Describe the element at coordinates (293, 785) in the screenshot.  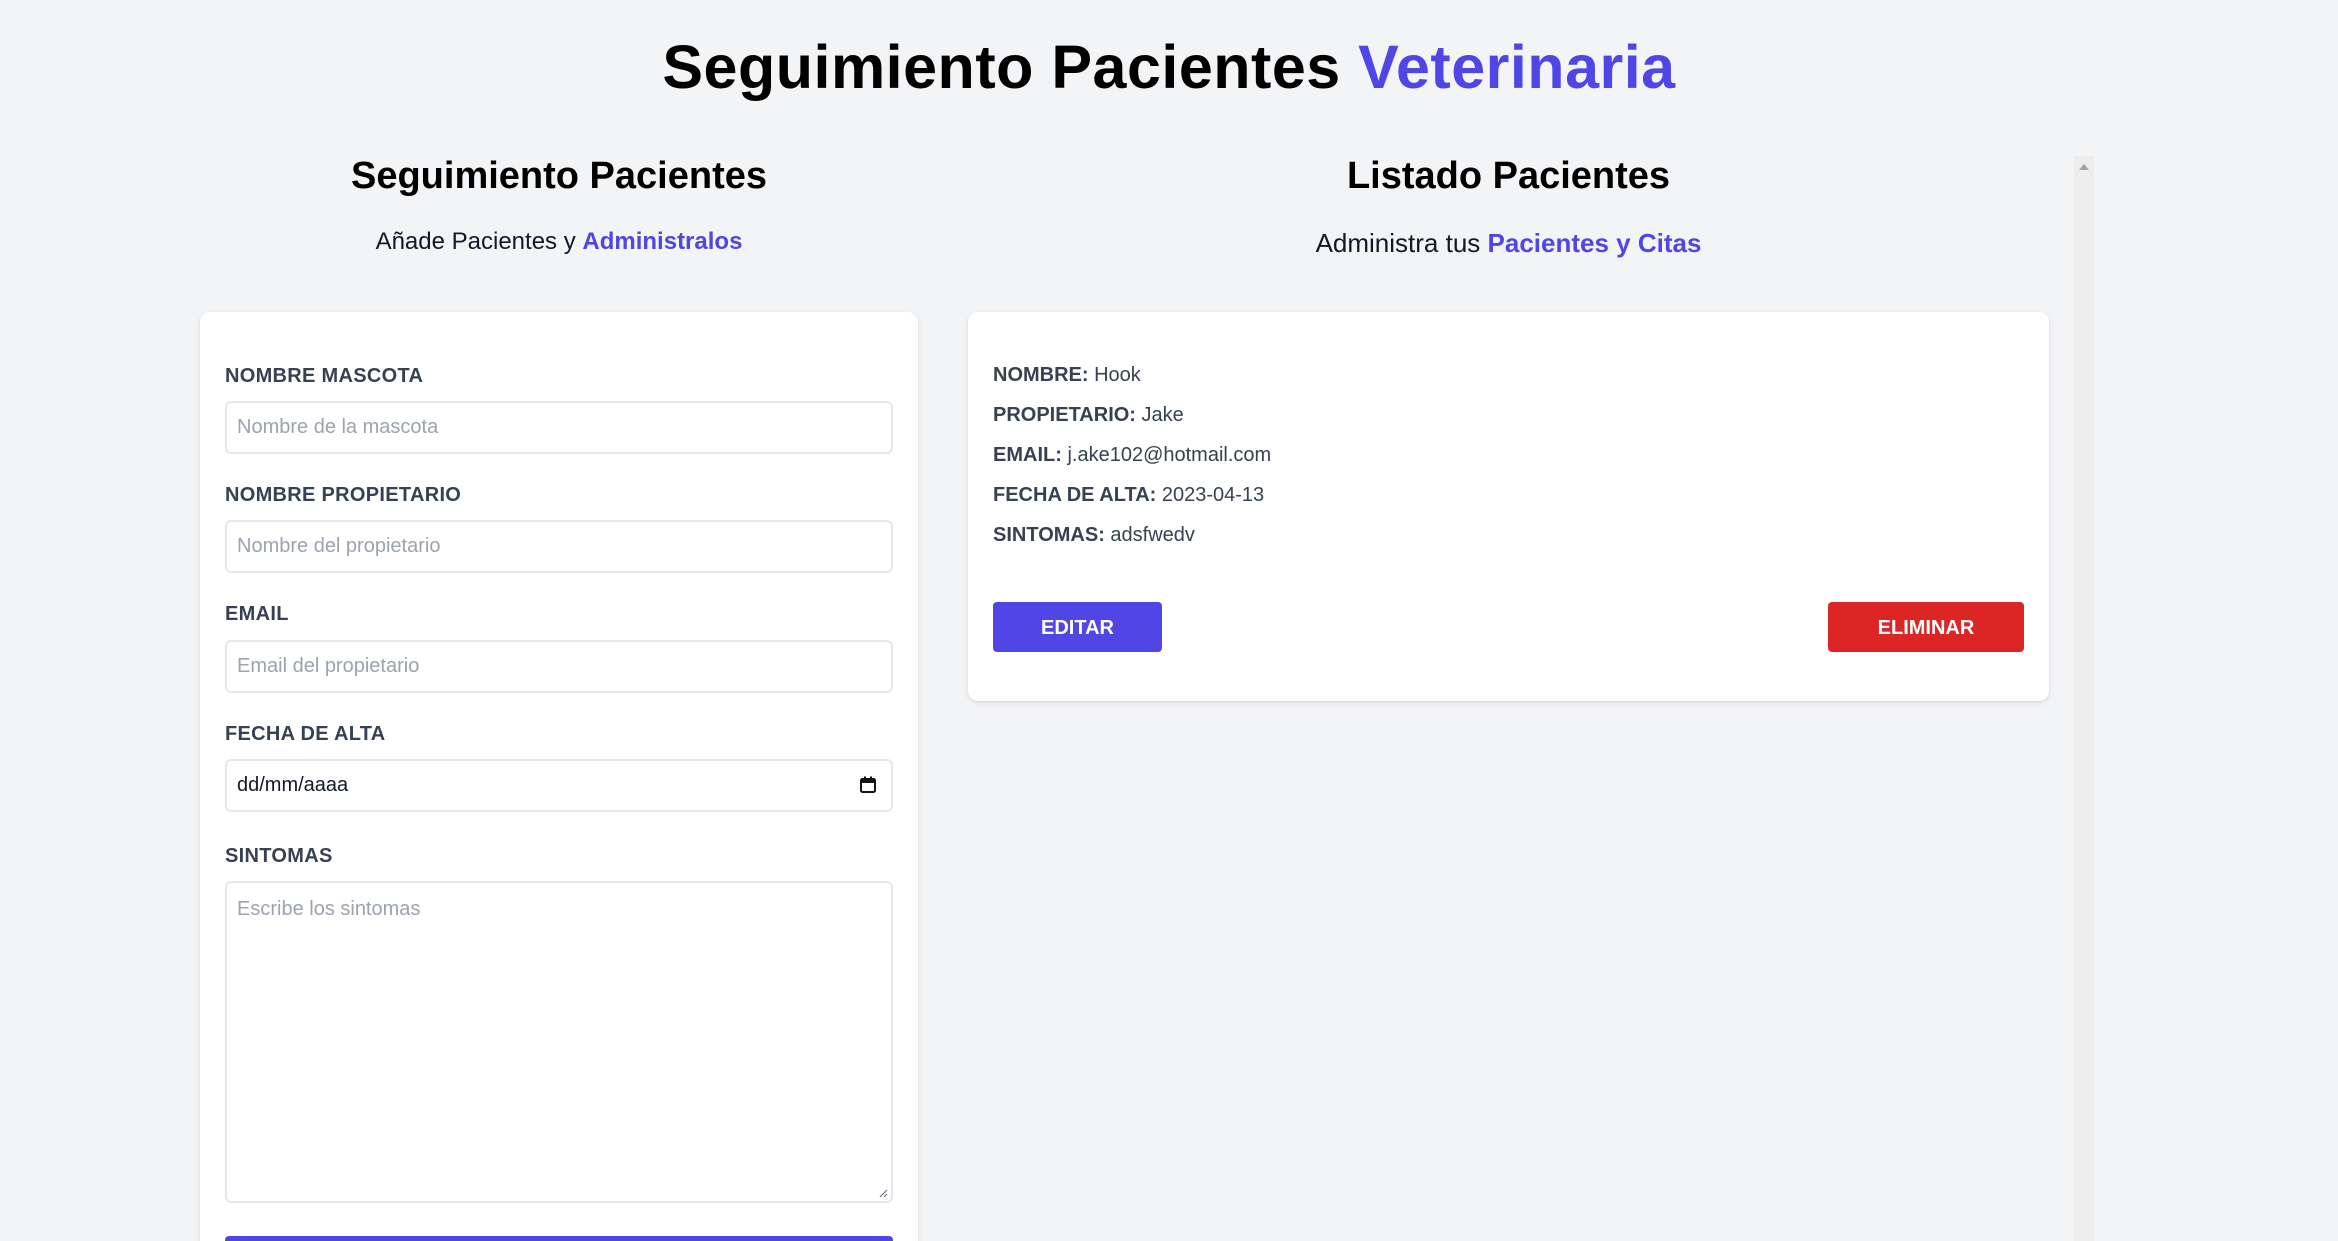
I see `date-input-value: dd/mm/aaaa` at that location.